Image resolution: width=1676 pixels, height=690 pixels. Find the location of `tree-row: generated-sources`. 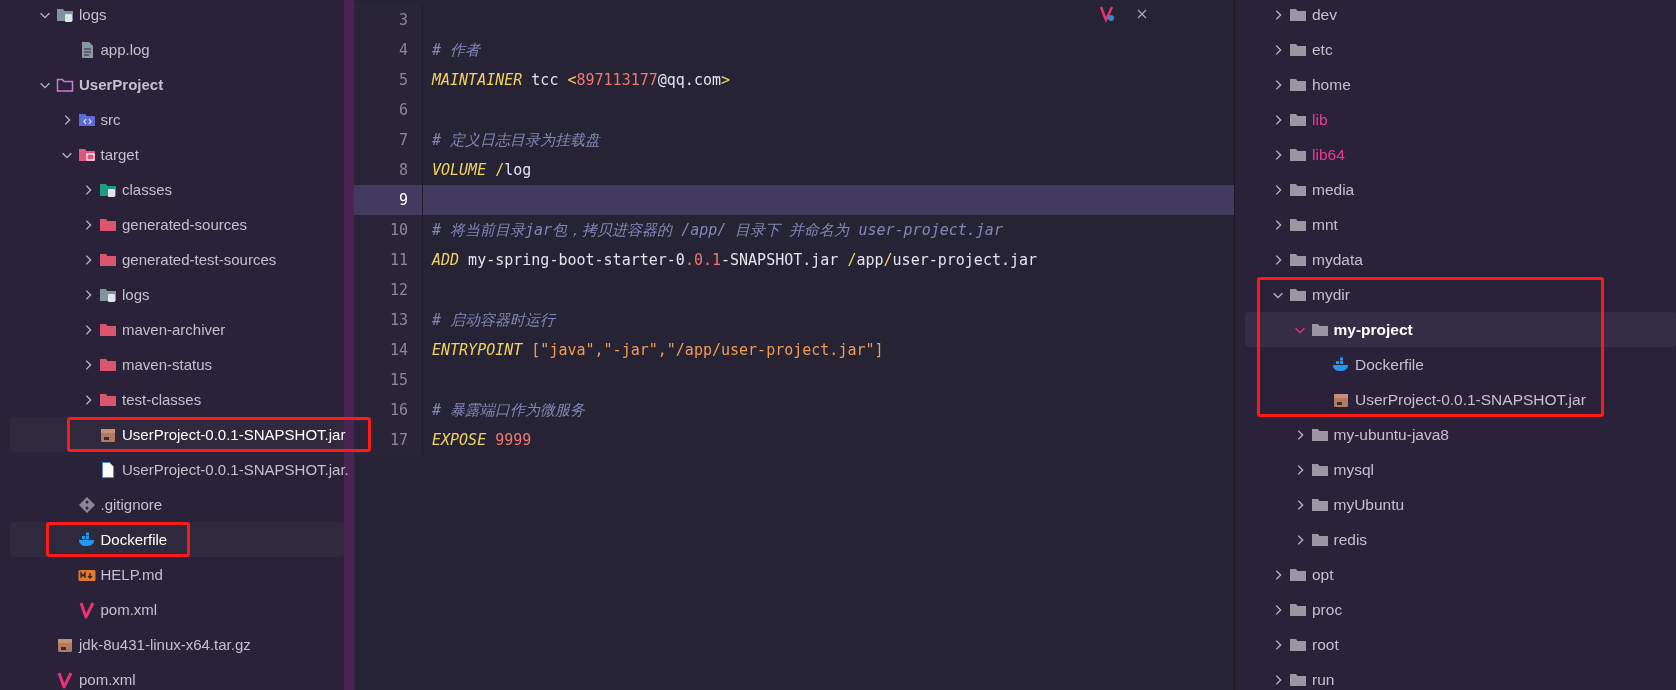

tree-row: generated-sources is located at coordinates (177, 224).